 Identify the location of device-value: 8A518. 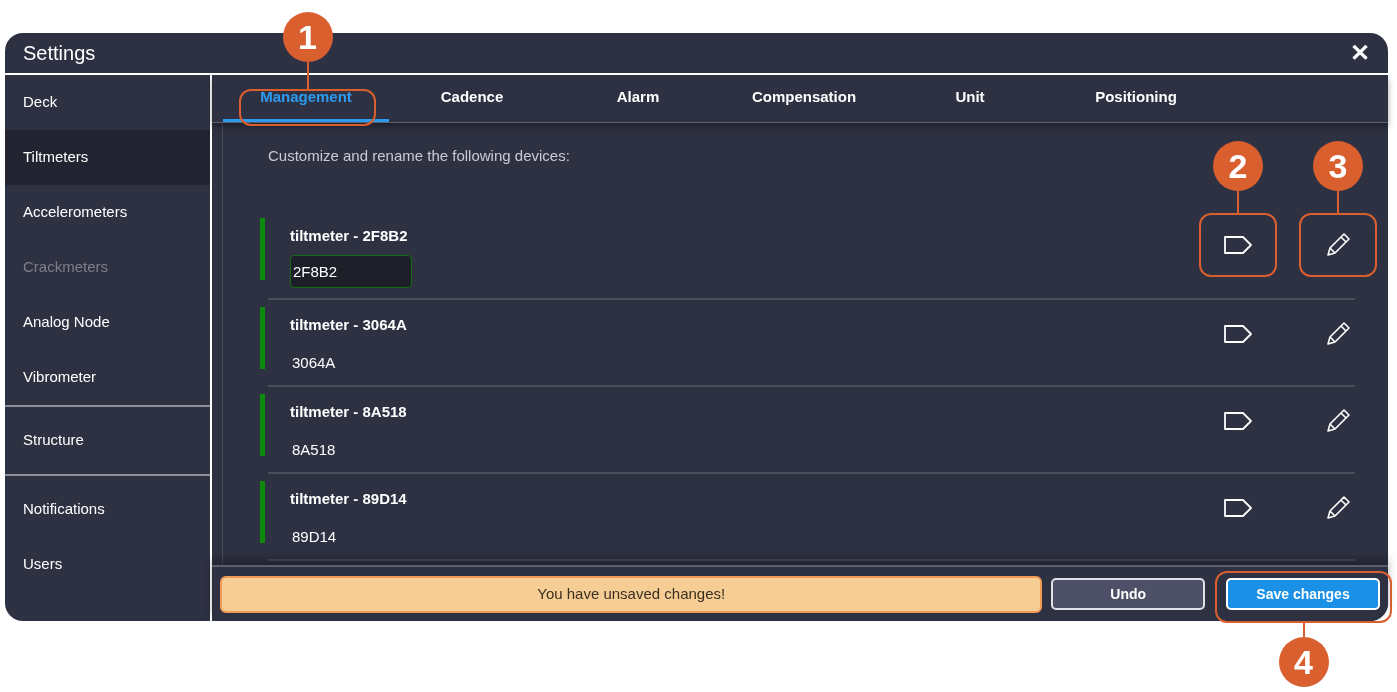
(314, 450).